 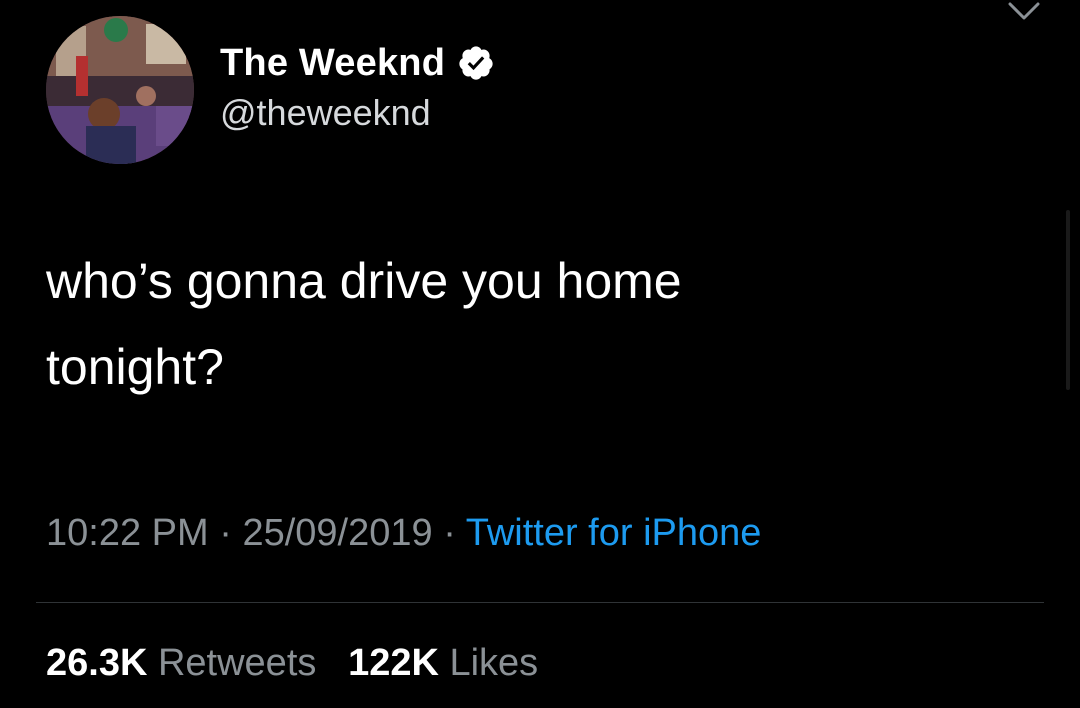 I want to click on likes-stat: 122K Likes, so click(x=443, y=663).